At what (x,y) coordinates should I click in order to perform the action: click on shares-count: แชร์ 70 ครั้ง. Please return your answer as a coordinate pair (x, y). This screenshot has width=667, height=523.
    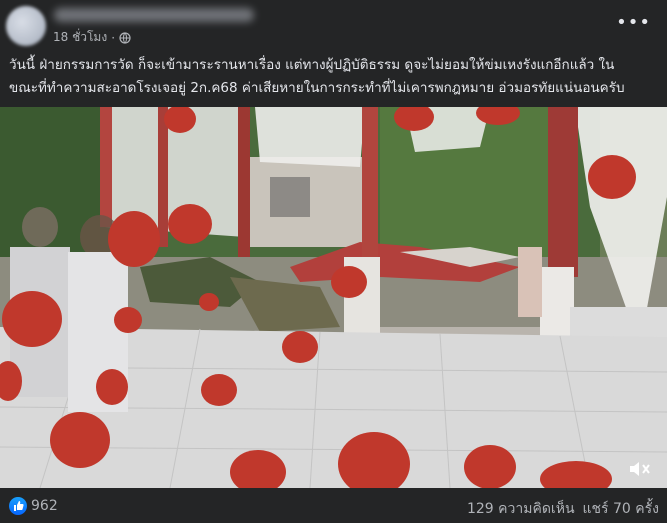
    Looking at the image, I should click on (621, 509).